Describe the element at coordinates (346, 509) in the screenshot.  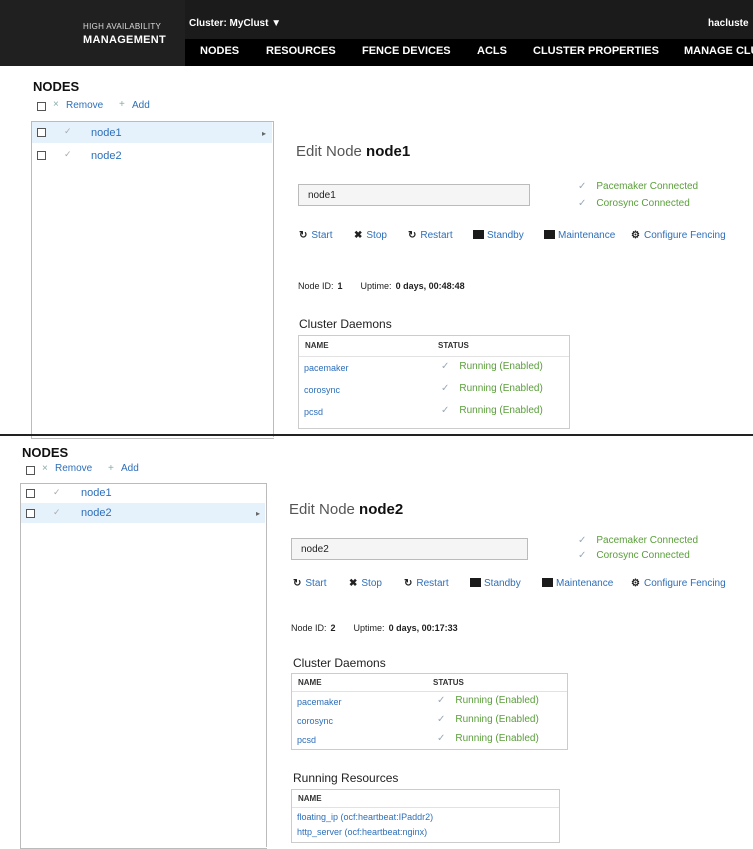
I see `edit-node-title: Edit Node node2` at that location.